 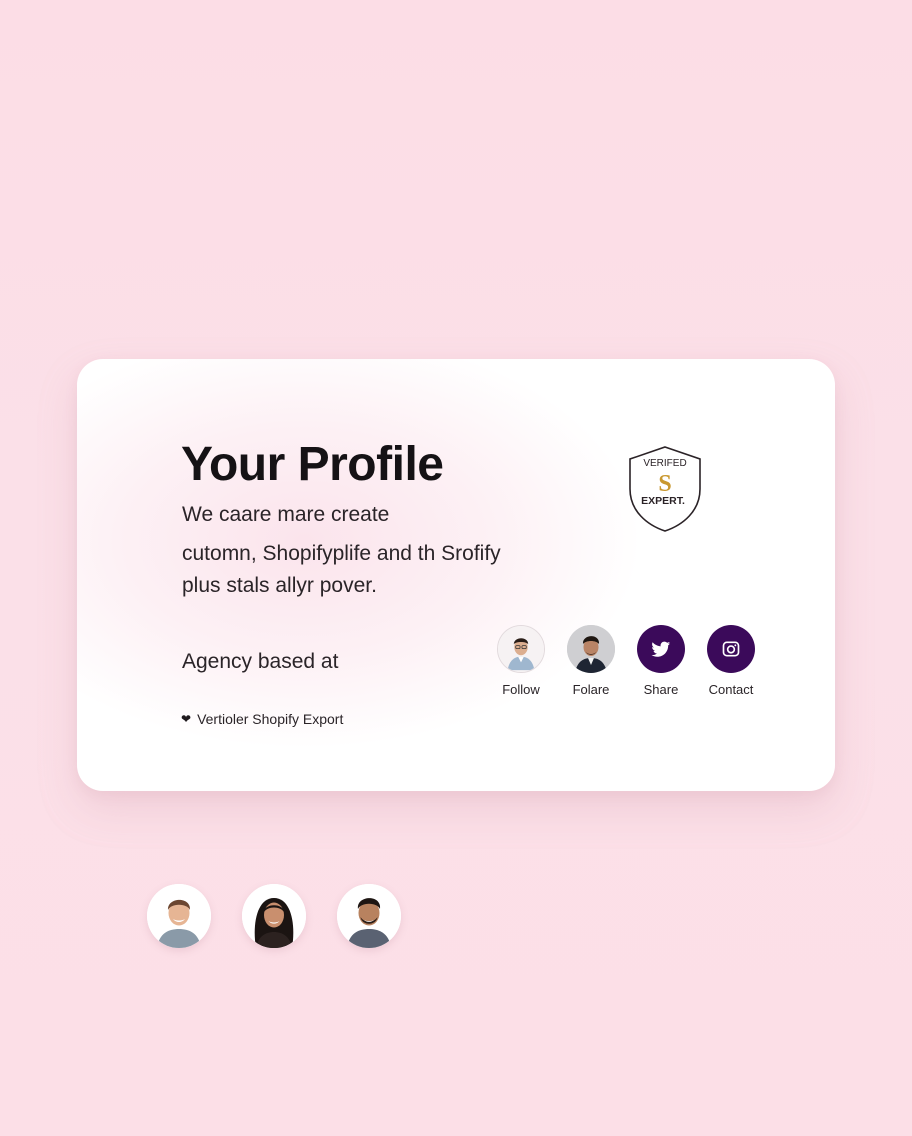 What do you see at coordinates (270, 719) in the screenshot?
I see `verified-expert-label: Vertioler Shopify Export` at bounding box center [270, 719].